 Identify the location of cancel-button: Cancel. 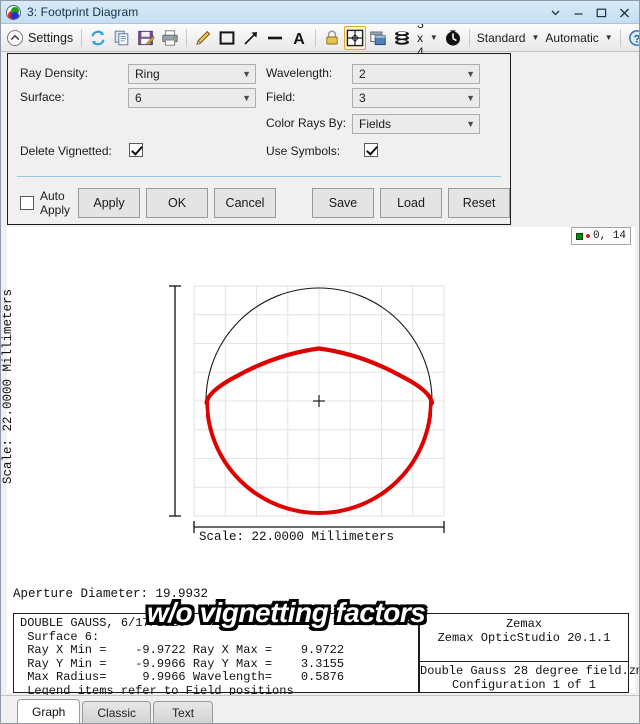
(245, 203).